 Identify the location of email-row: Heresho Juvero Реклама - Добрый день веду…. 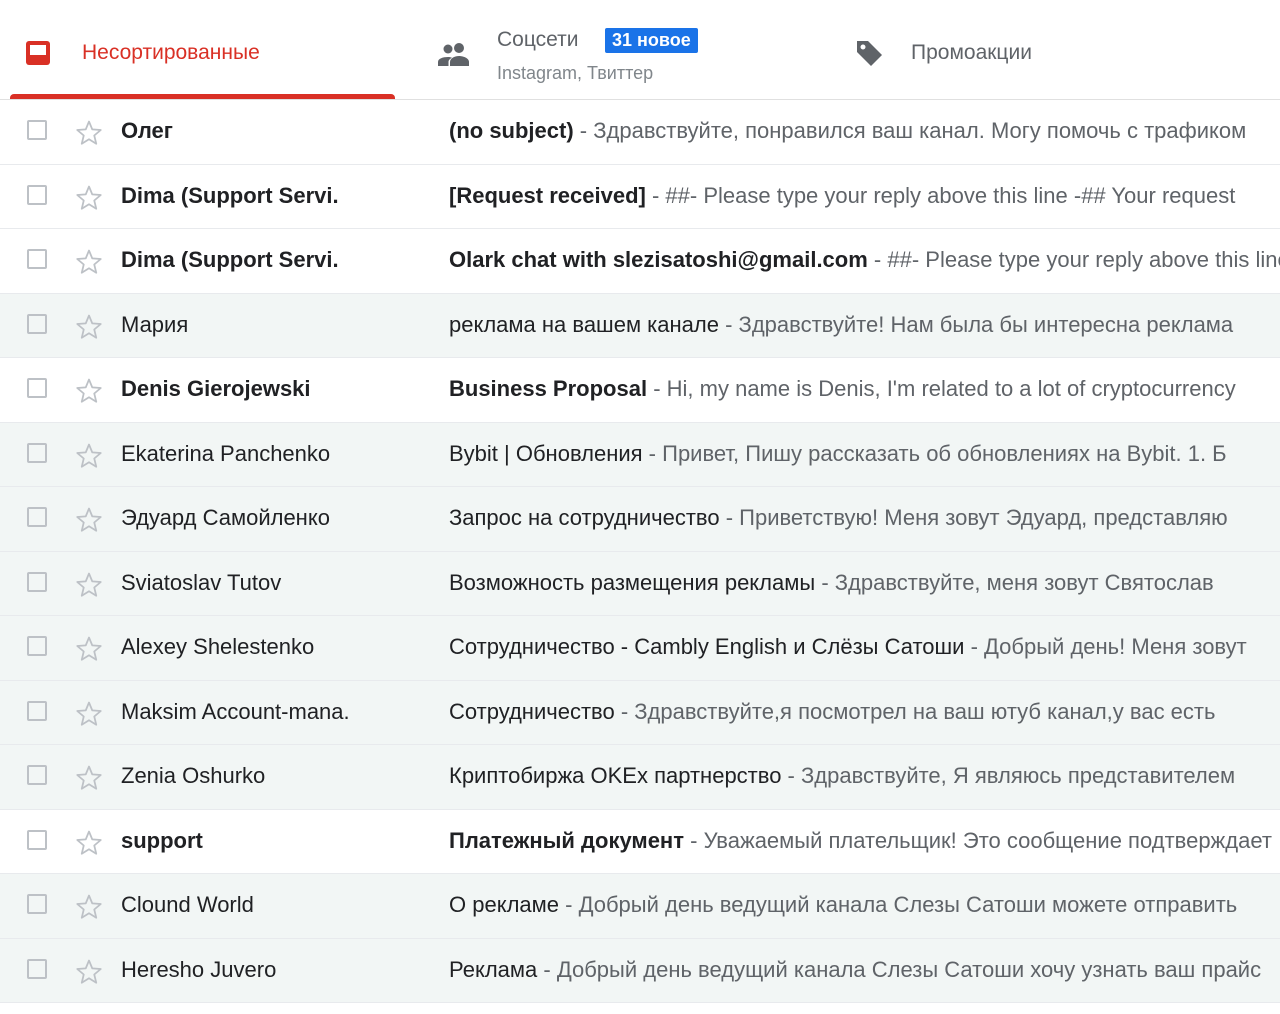
(640, 970).